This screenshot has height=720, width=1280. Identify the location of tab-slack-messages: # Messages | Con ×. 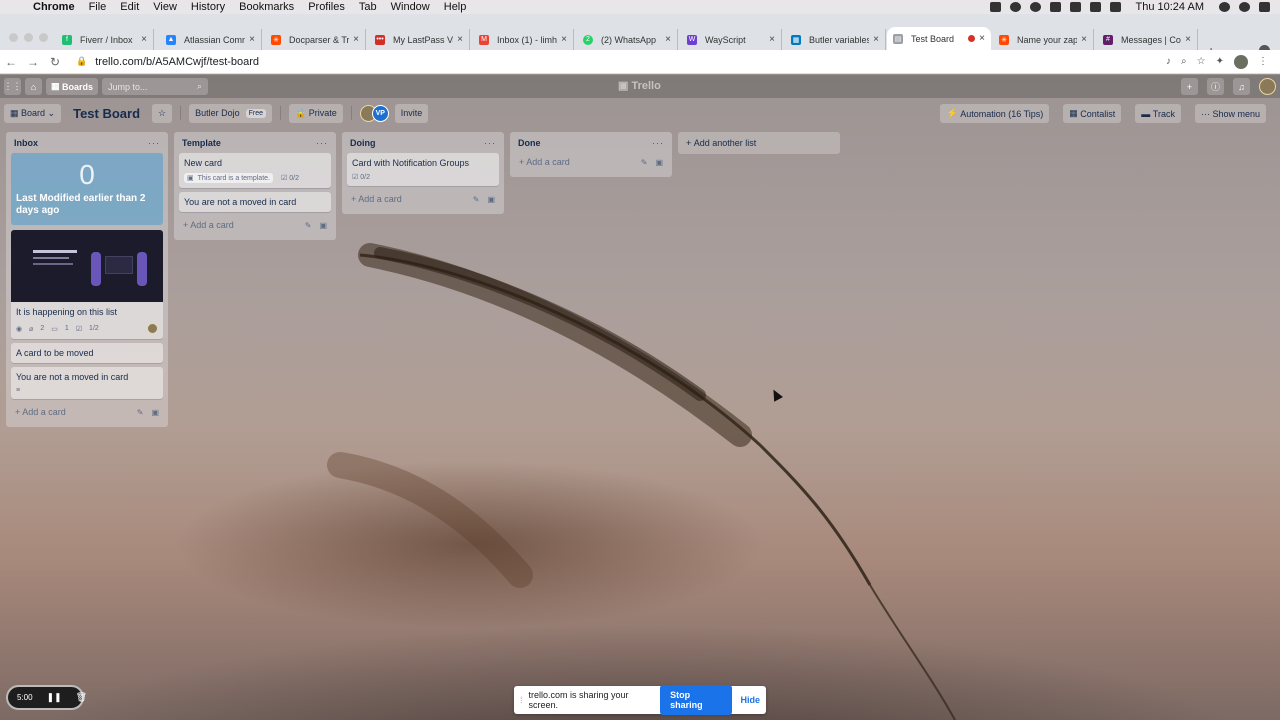
(1147, 39).